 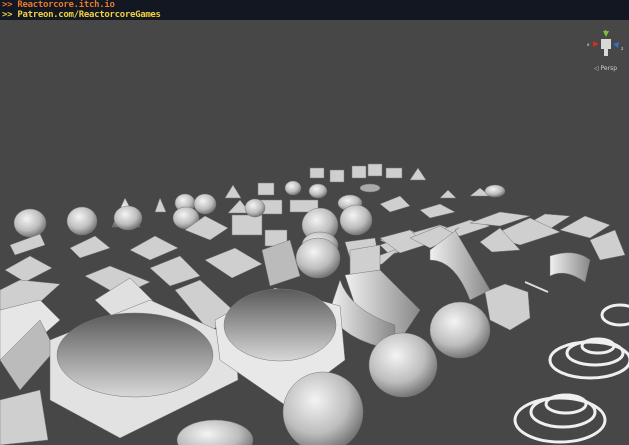 I want to click on neg-y-arm, so click(x=606, y=52).